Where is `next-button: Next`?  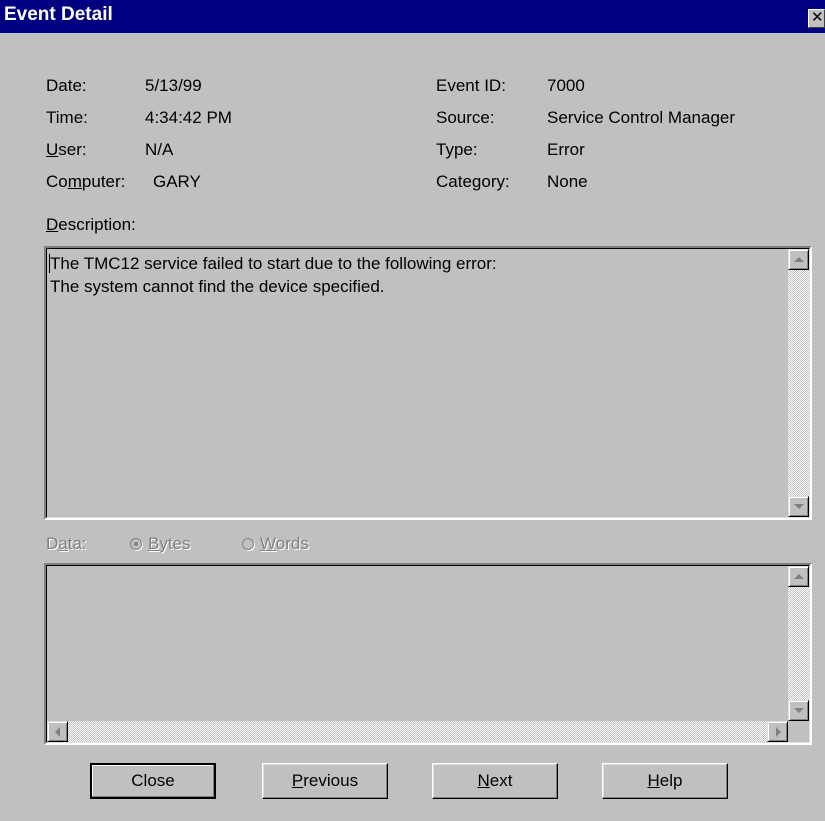 next-button: Next is located at coordinates (495, 781).